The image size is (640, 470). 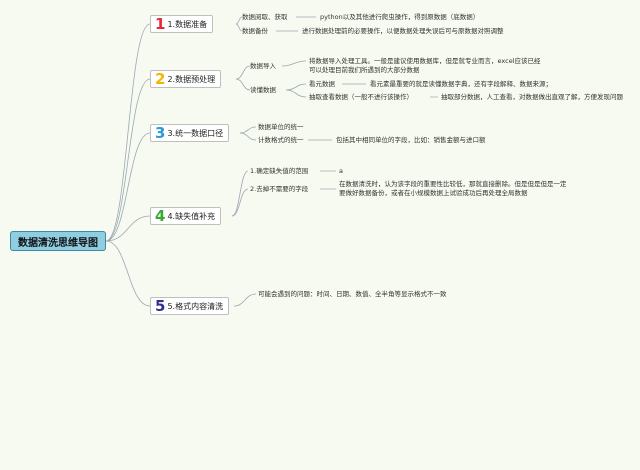 I want to click on root-title: 数据清洗思维导图, so click(x=58, y=243).